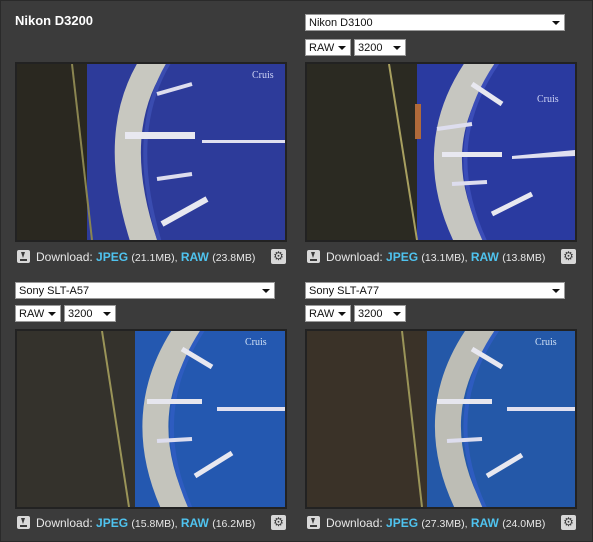 Image resolution: width=593 pixels, height=542 pixels. I want to click on camera-select-value: Sony SLT-A77, so click(344, 291).